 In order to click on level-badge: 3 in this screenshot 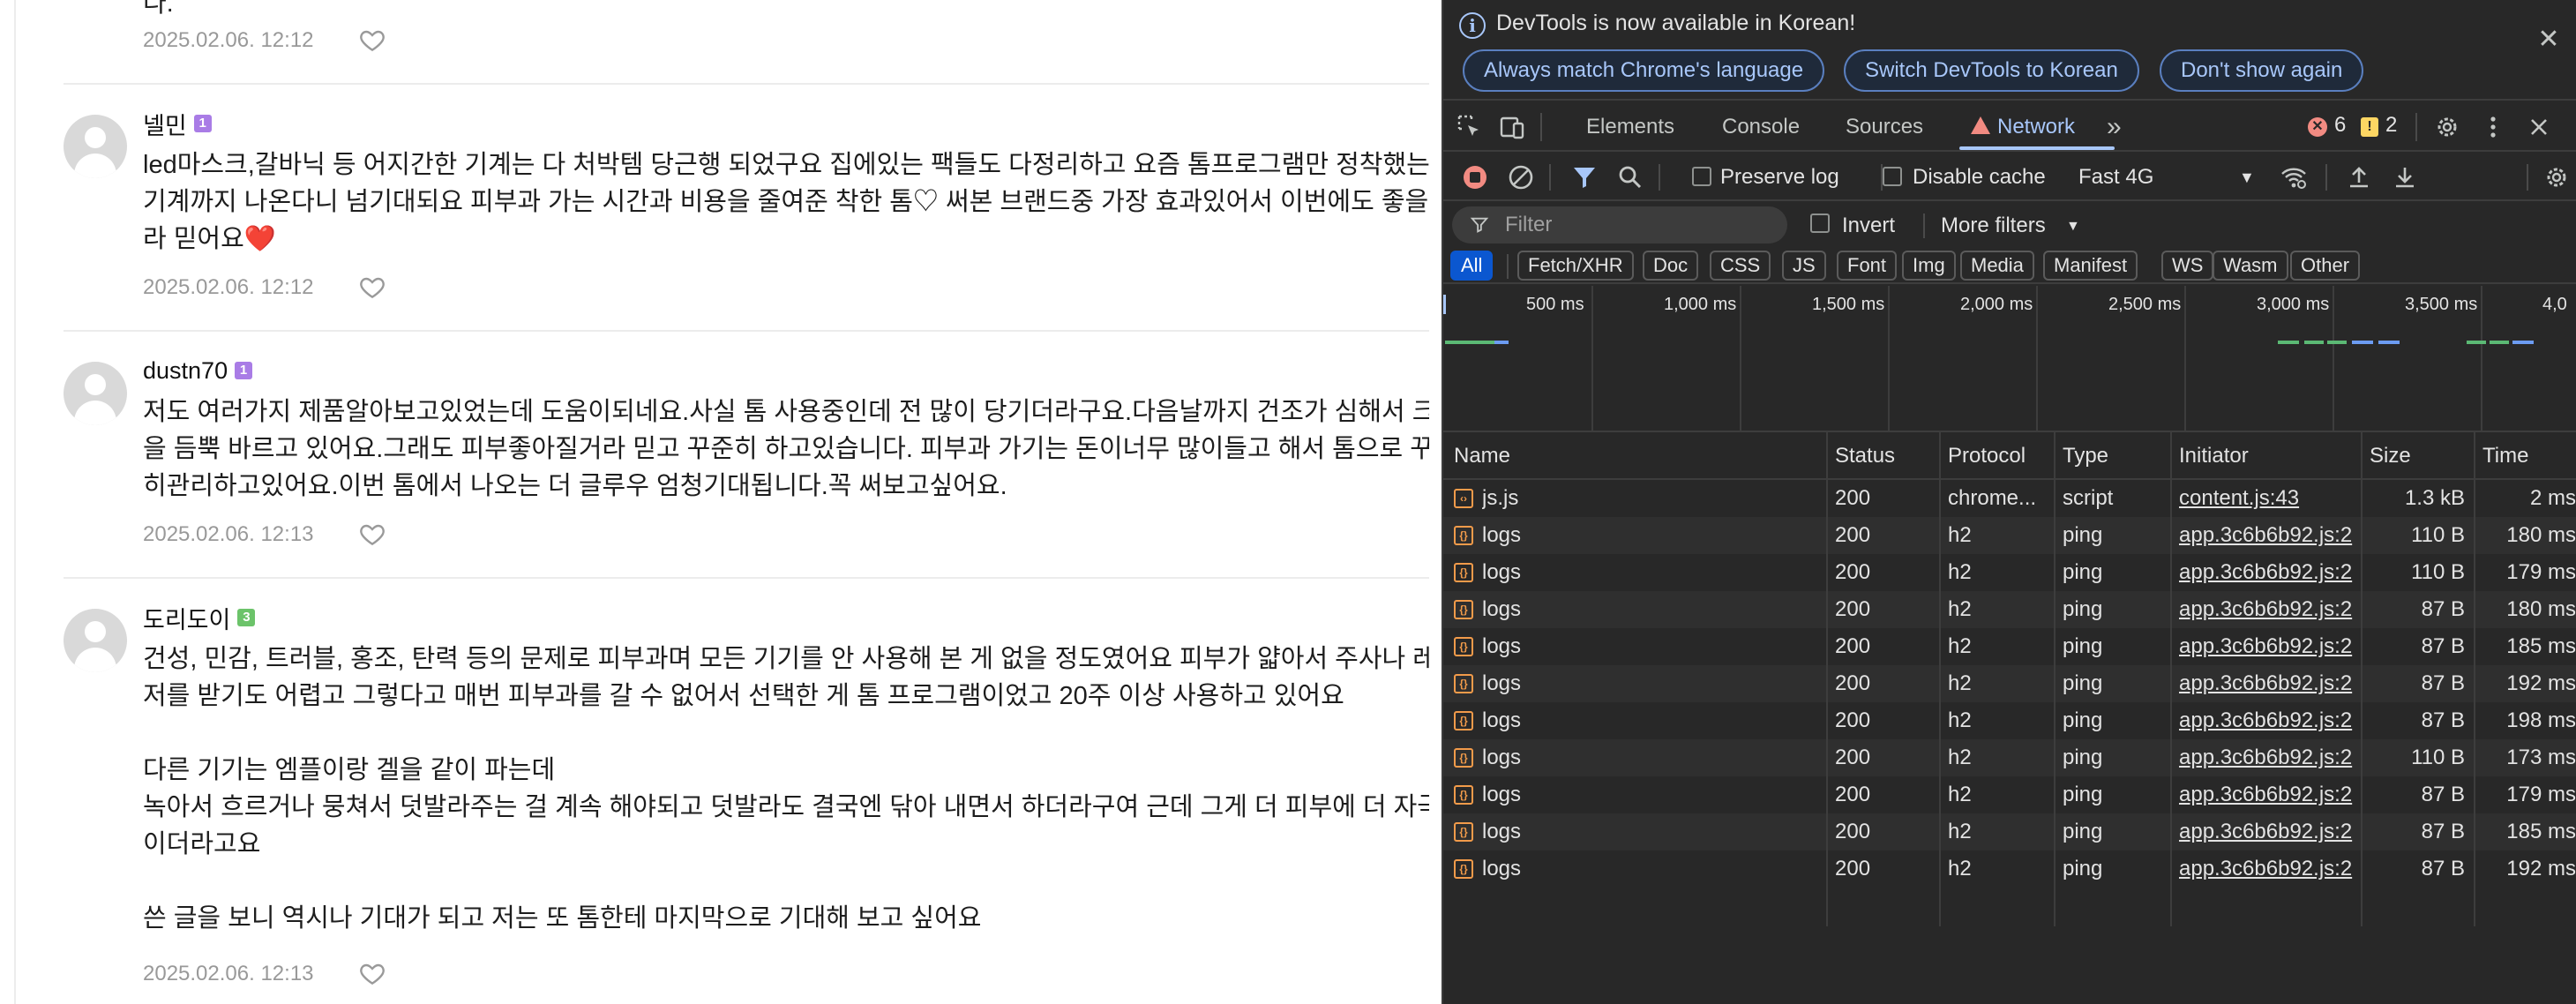, I will do `click(247, 617)`.